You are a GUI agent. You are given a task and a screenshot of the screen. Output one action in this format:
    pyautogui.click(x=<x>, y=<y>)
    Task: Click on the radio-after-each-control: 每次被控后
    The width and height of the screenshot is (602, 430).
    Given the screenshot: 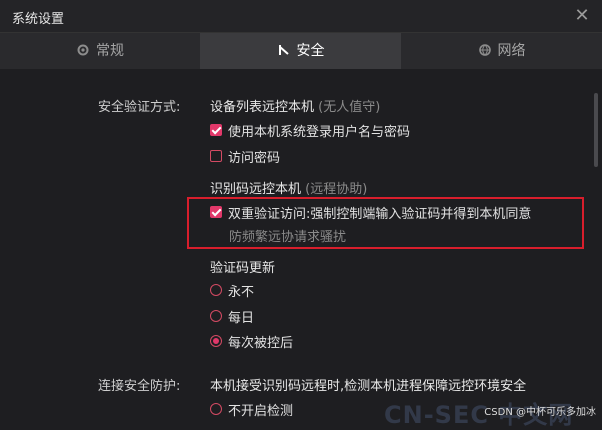 What is the action you would take?
    pyautogui.click(x=252, y=341)
    